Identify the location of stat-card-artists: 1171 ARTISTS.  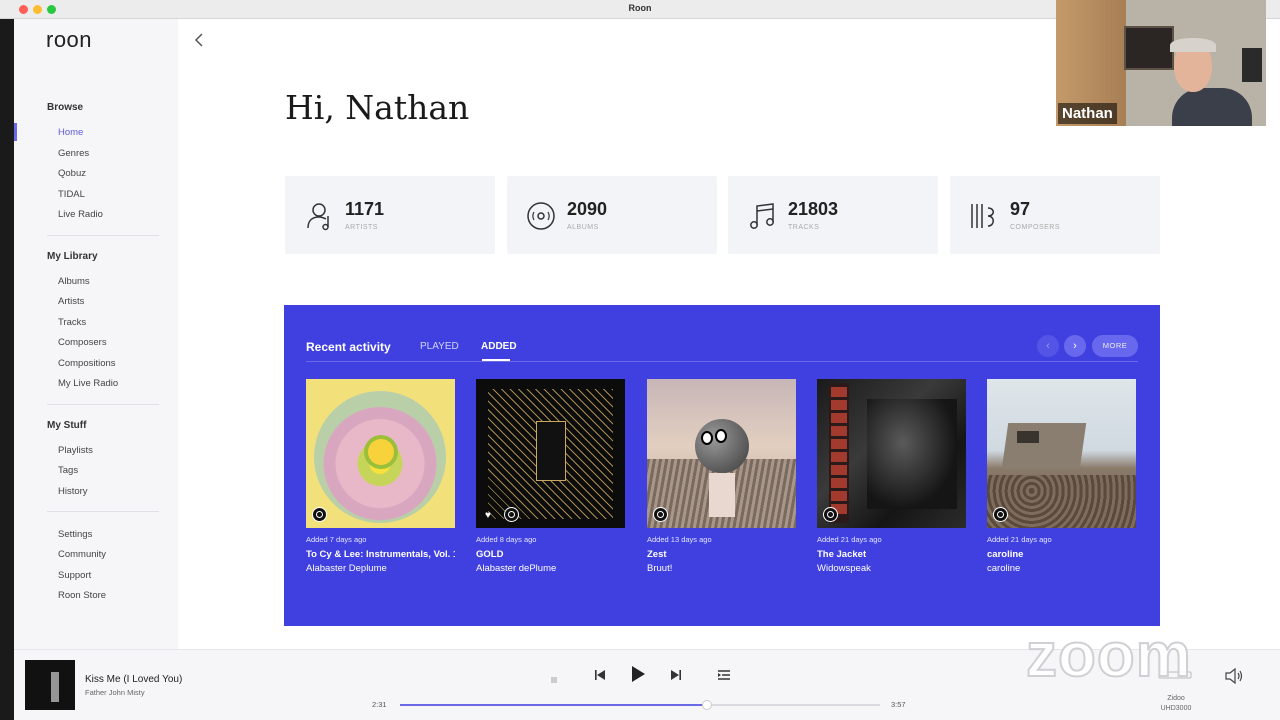
(390, 215).